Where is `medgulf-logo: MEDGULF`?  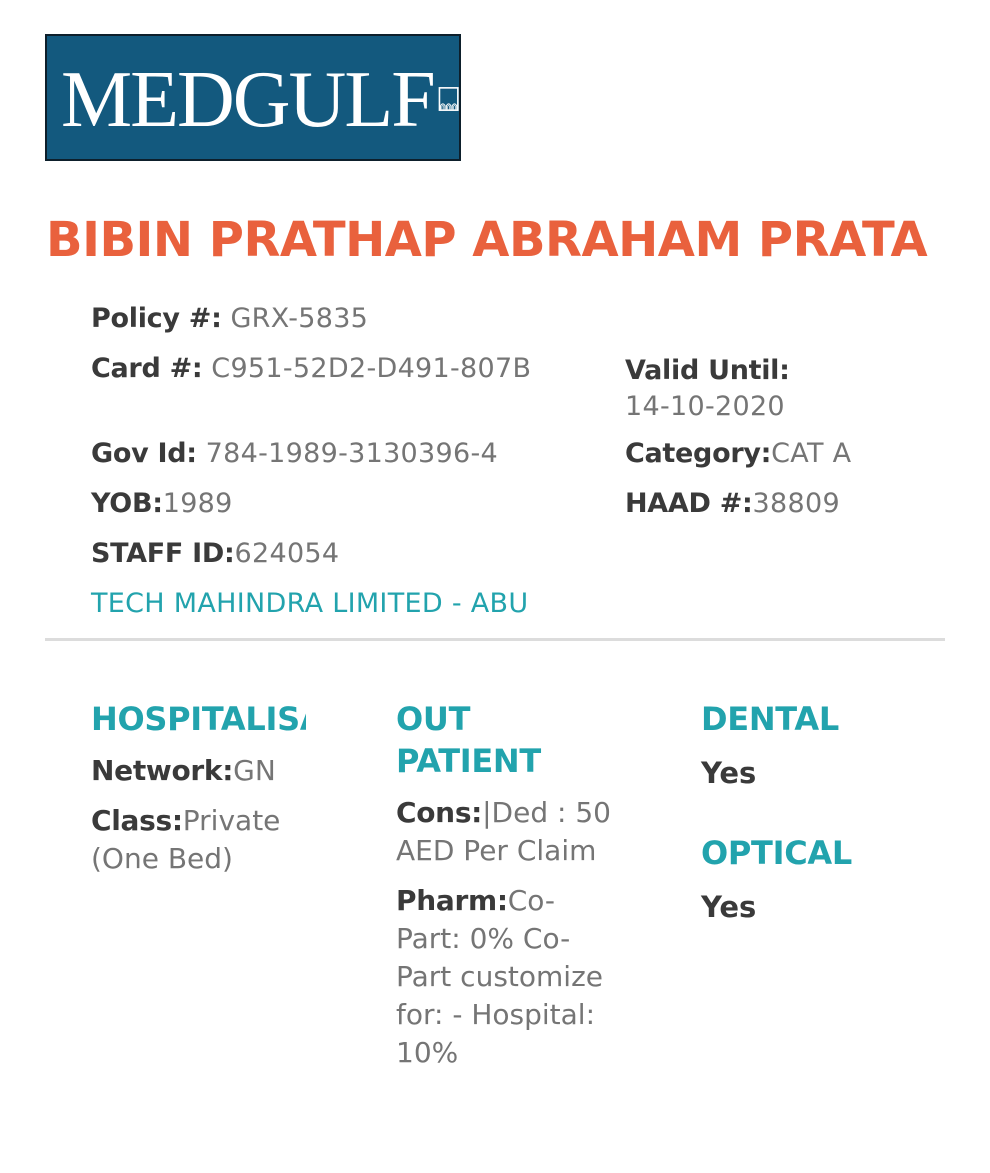
medgulf-logo: MEDGULF is located at coordinates (253, 97).